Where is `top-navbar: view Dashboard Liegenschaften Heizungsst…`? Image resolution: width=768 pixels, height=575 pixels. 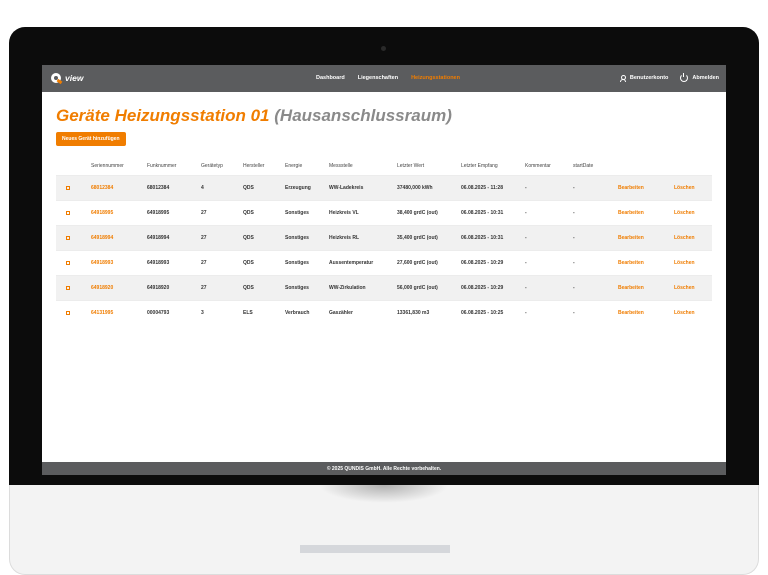 top-navbar: view Dashboard Liegenschaften Heizungsst… is located at coordinates (384, 78).